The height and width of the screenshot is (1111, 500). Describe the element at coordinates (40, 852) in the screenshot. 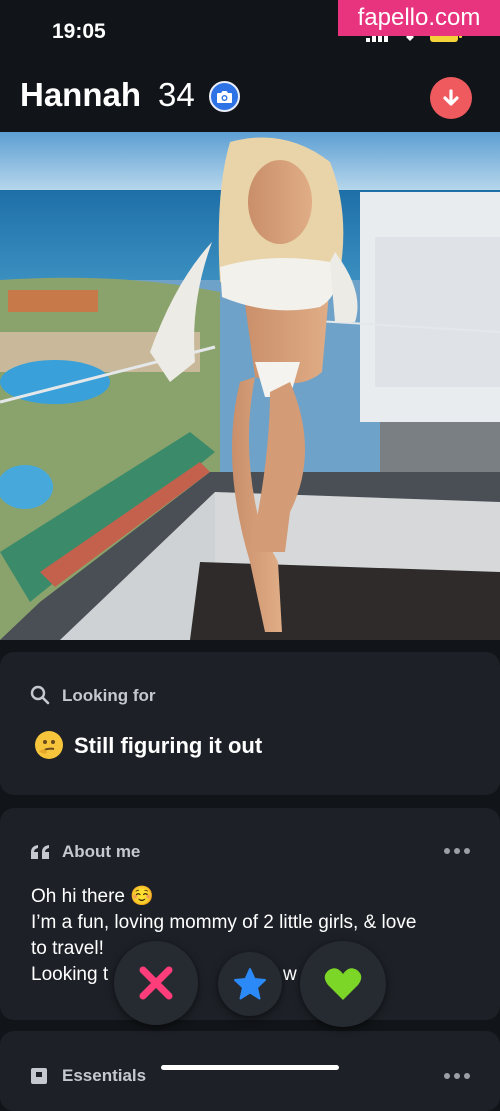

I see `quote-icon` at that location.